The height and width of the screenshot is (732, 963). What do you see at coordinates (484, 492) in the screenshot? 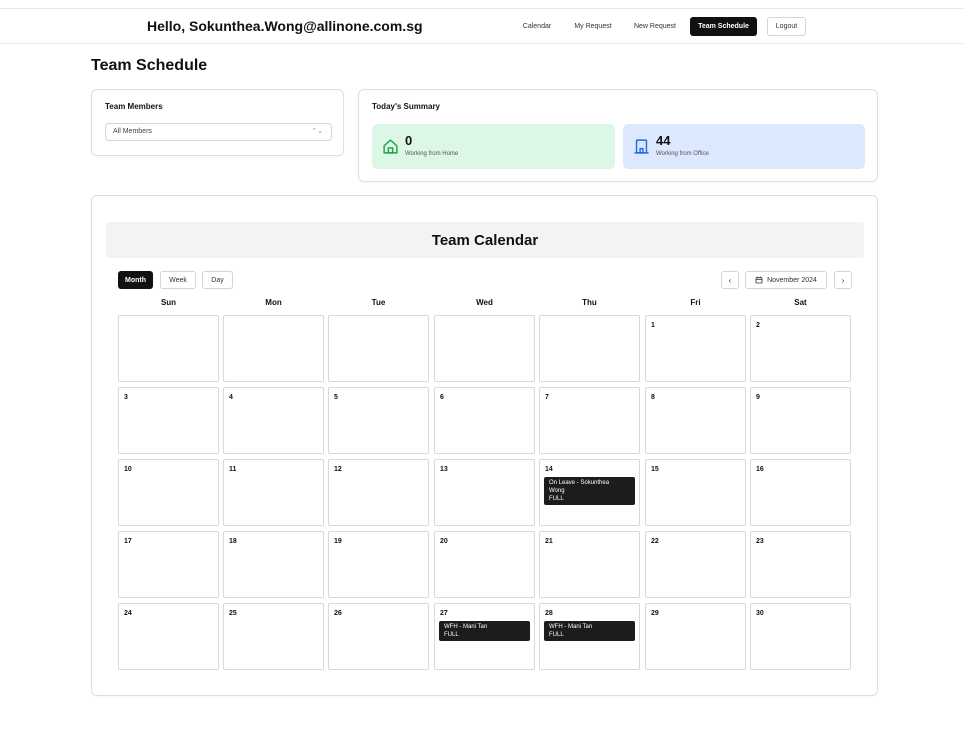
I see `calendar-day-cell: 13` at bounding box center [484, 492].